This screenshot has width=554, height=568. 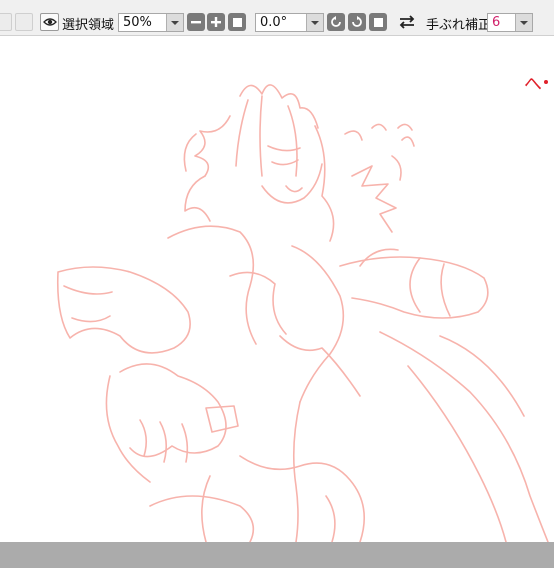 I want to click on rotate-right-button, so click(x=357, y=22).